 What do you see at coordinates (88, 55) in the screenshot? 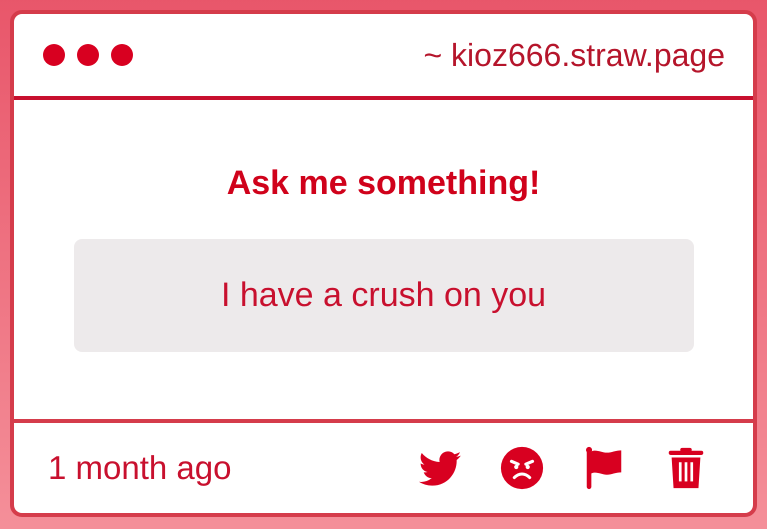
I see `window-dots-icon` at bounding box center [88, 55].